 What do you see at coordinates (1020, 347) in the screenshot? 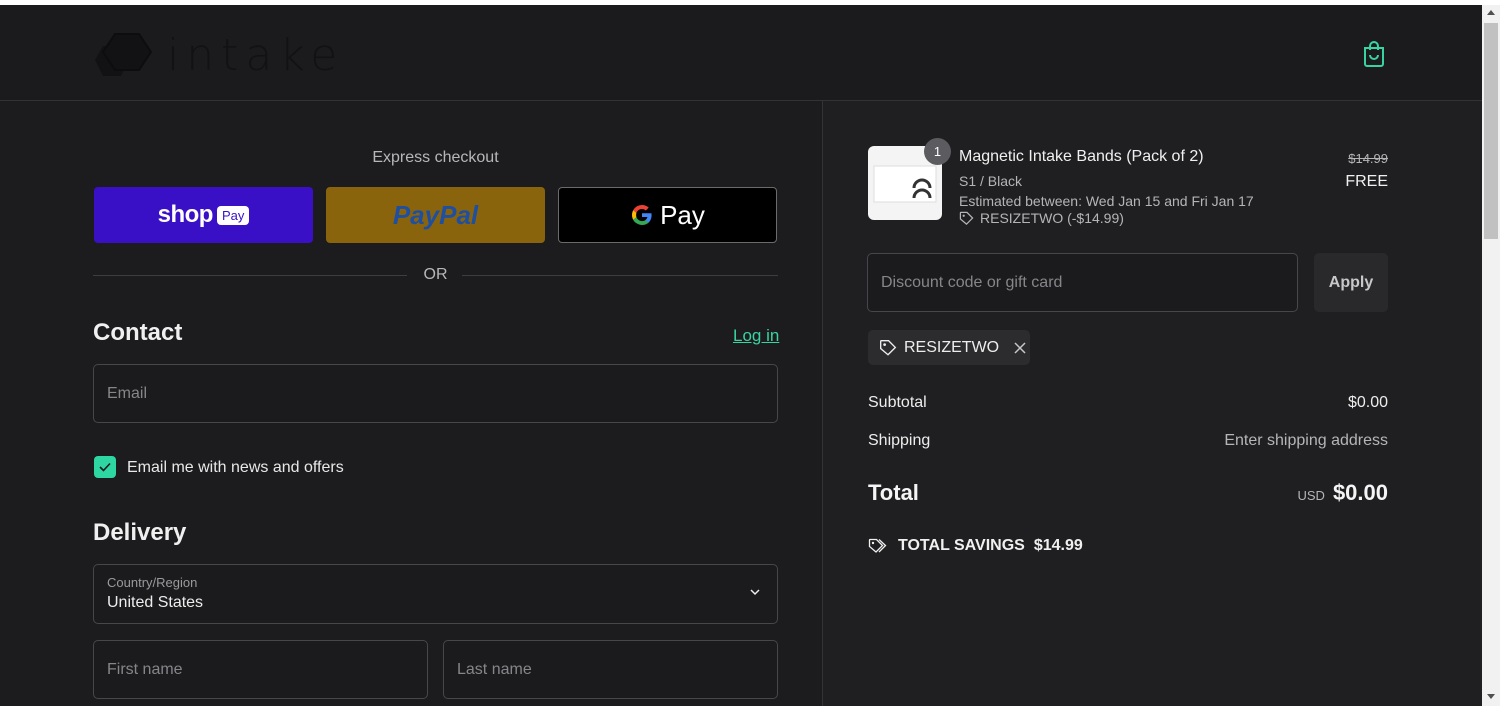
I see `close-icon` at bounding box center [1020, 347].